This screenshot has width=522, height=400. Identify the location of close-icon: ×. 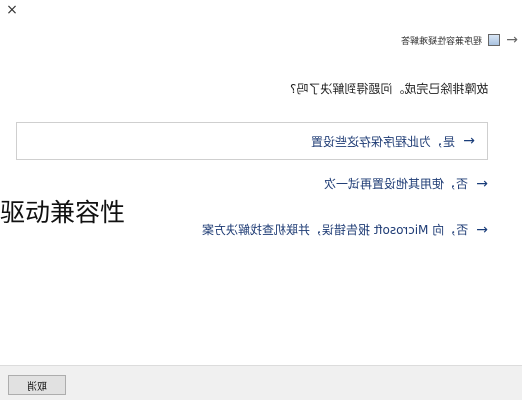
(12, 10).